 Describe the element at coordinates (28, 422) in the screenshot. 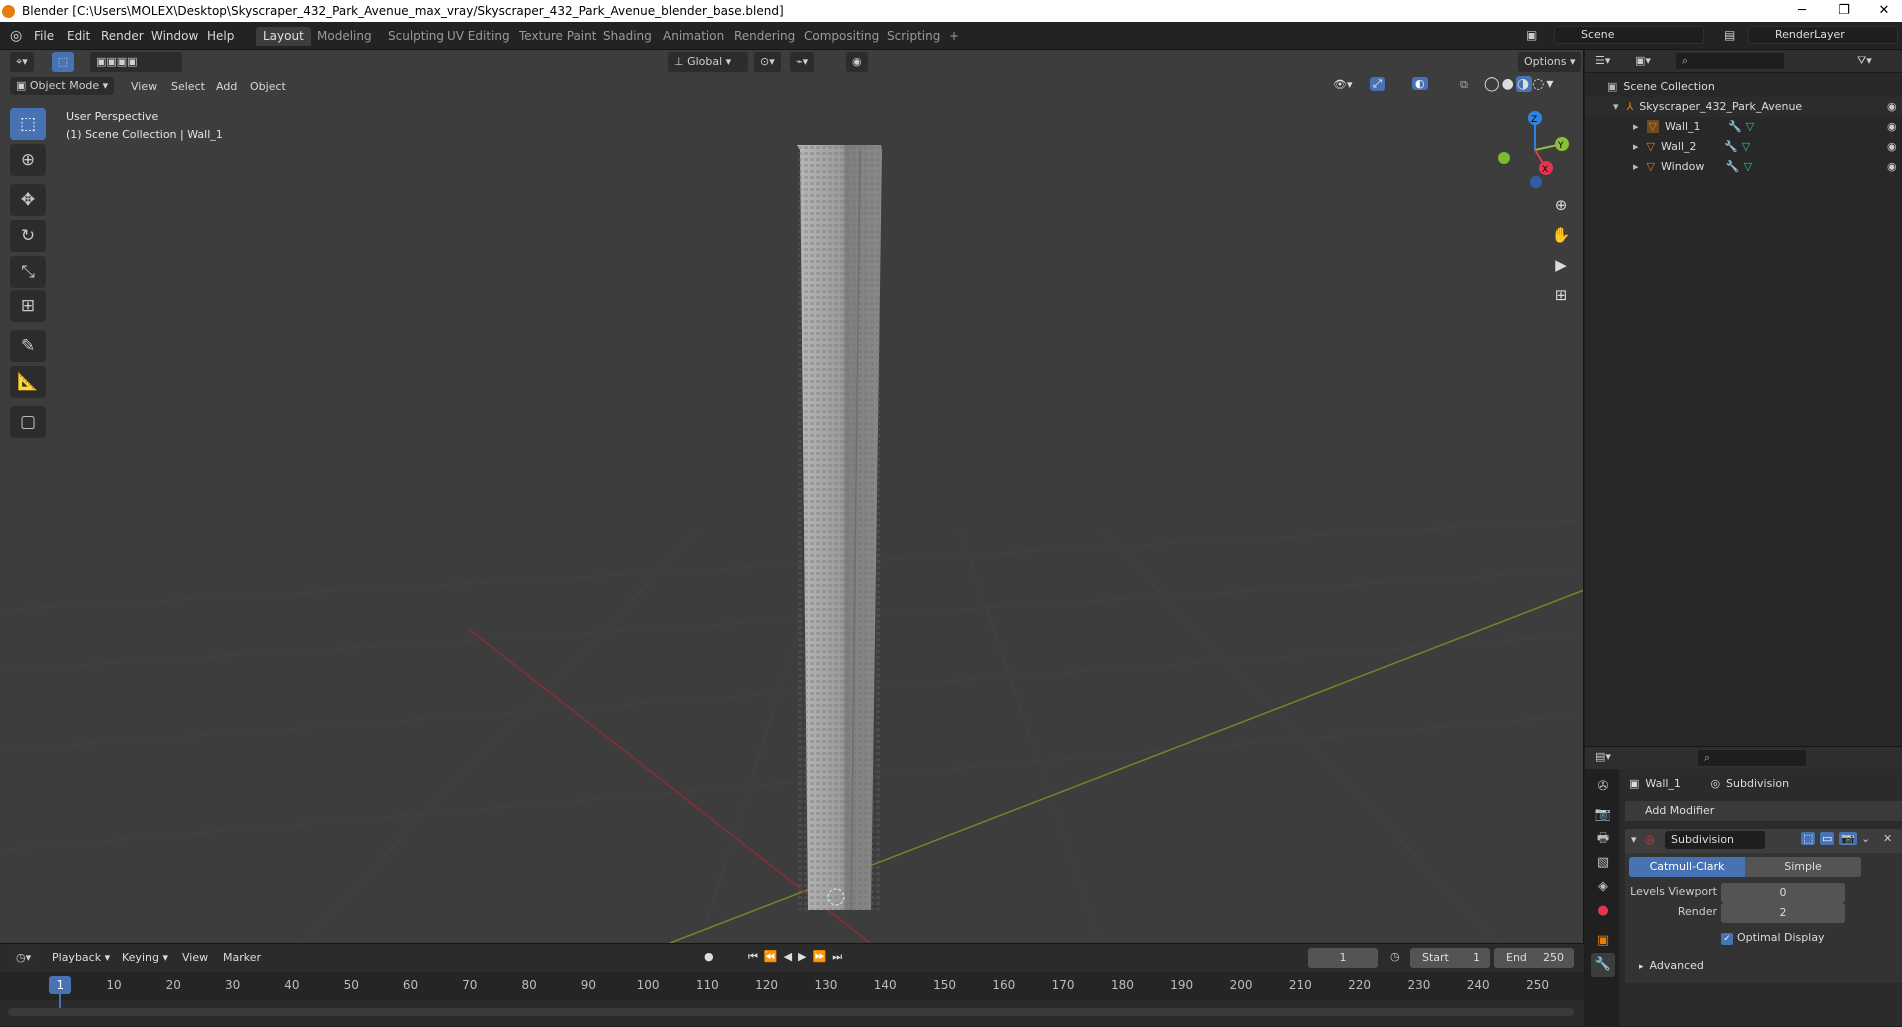

I see `add-cube-tool-icon: ▢` at that location.